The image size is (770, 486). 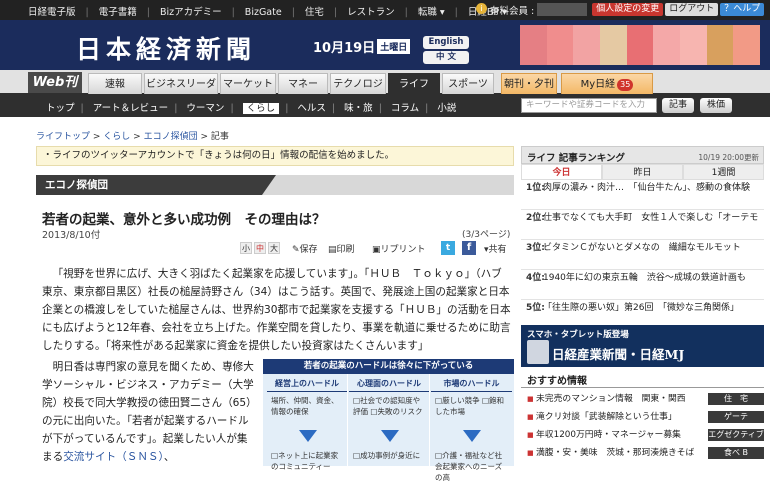 What do you see at coordinates (529, 83) in the screenshot?
I see `tab-morning-evening: 朝刊・夕刊` at bounding box center [529, 83].